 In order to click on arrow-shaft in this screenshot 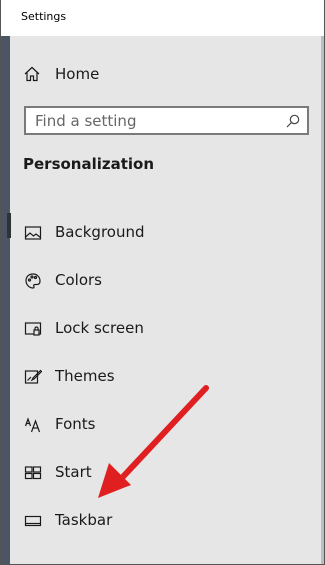, I will do `click(162, 434)`.